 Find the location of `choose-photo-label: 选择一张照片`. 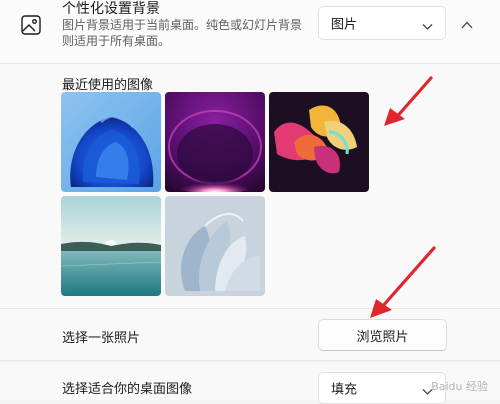

choose-photo-label: 选择一张照片 is located at coordinates (101, 338).